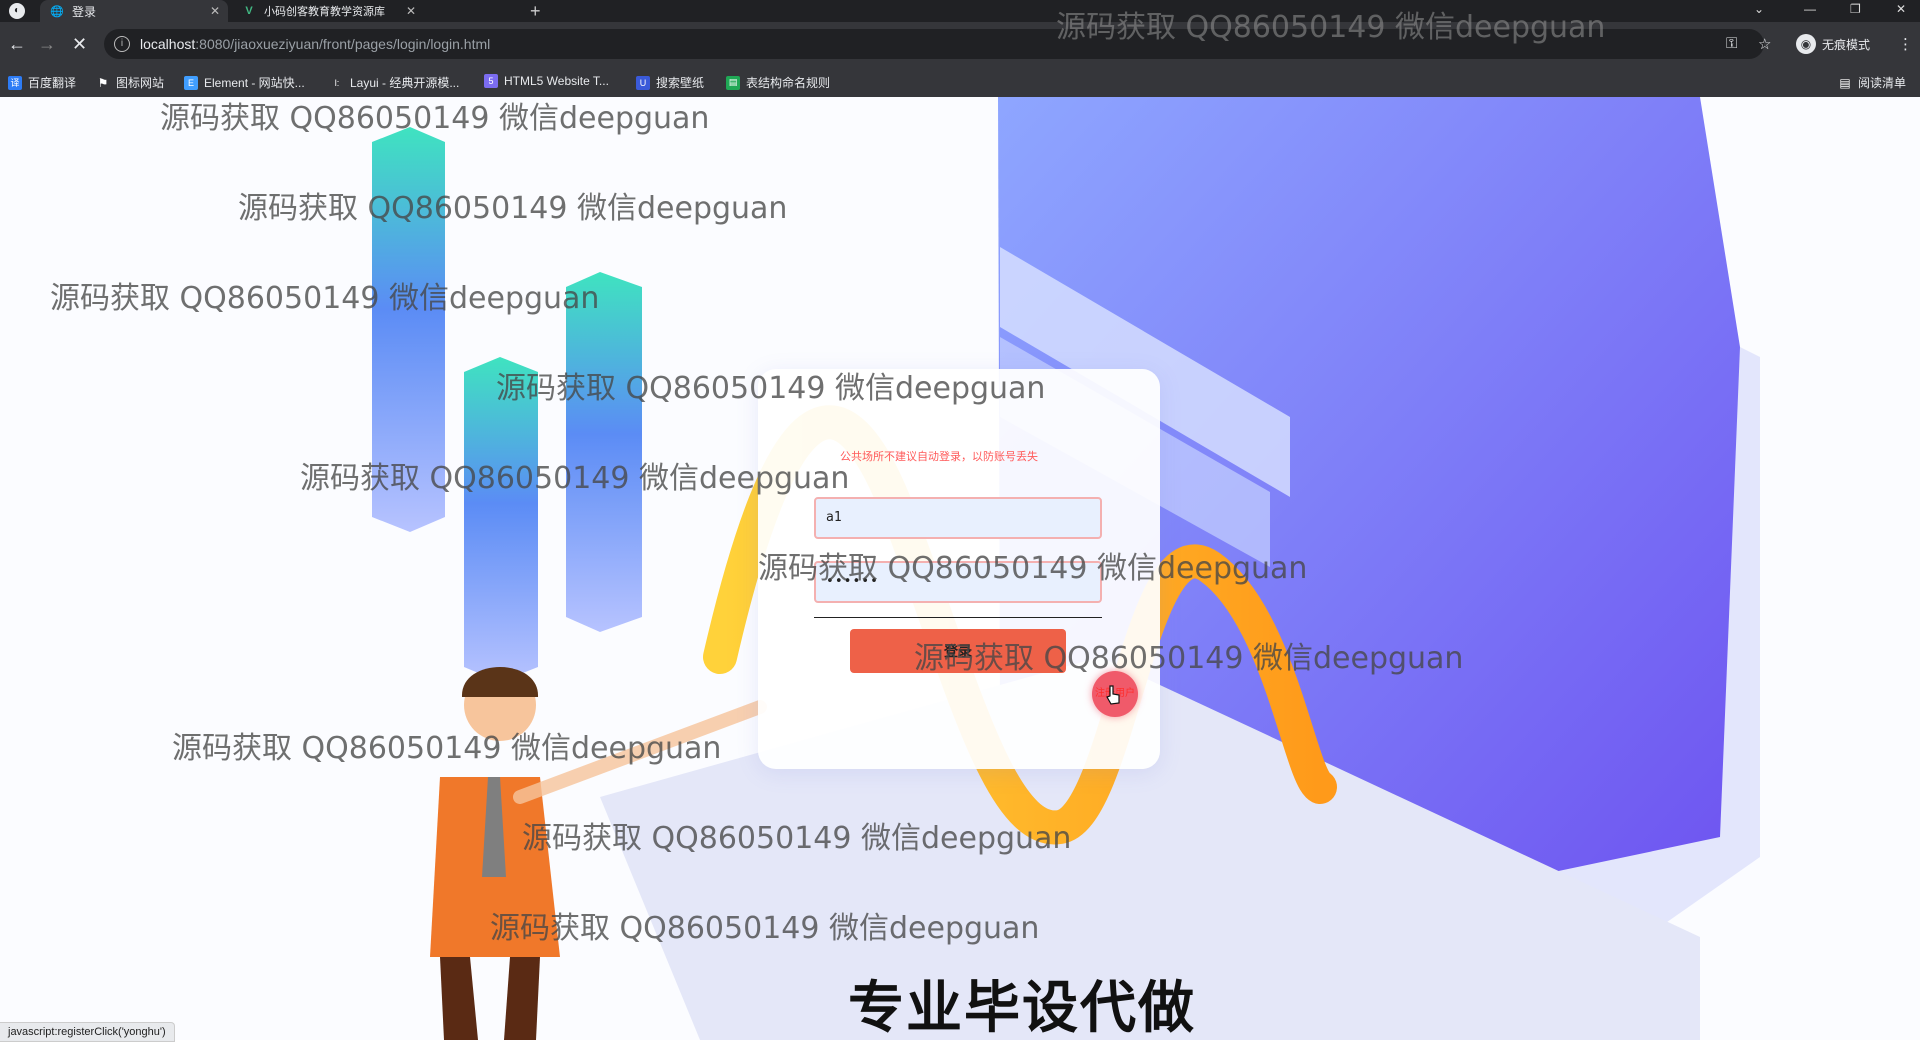 The image size is (1920, 1042). I want to click on element-logo-icon: E, so click(191, 82).